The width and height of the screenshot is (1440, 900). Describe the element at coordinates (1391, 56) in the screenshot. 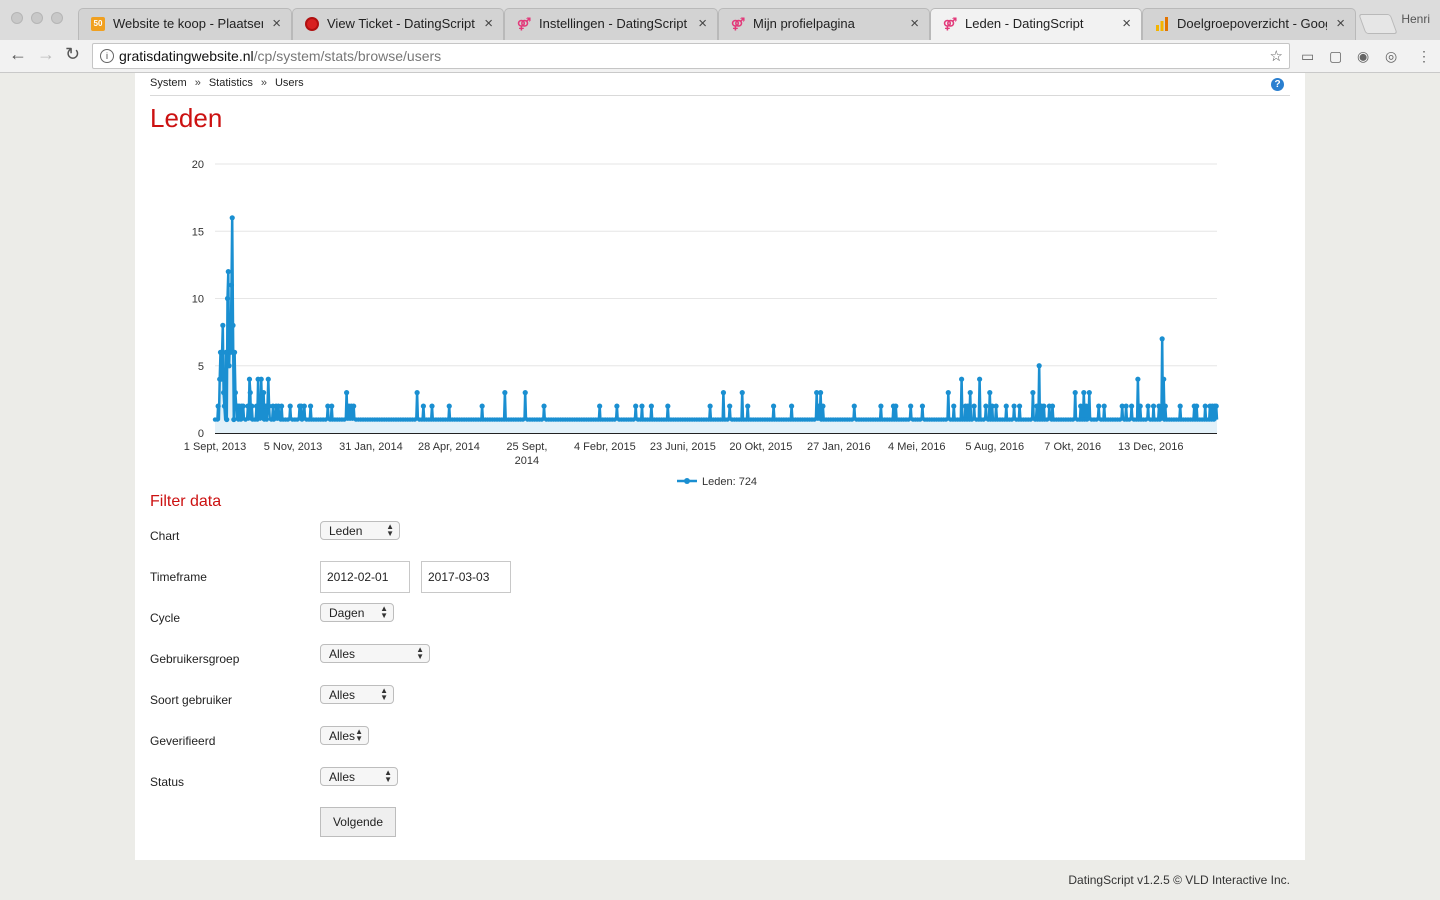

I see `extension-icon: ◎` at that location.